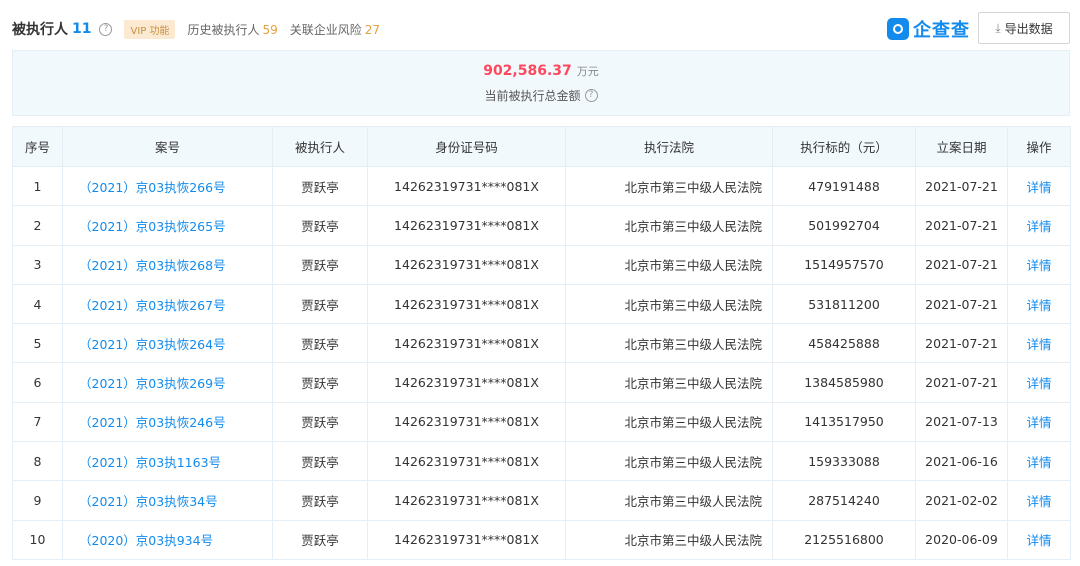  What do you see at coordinates (167, 343) in the screenshot?
I see `case-number-link: （2021）京03执恢264号` at bounding box center [167, 343].